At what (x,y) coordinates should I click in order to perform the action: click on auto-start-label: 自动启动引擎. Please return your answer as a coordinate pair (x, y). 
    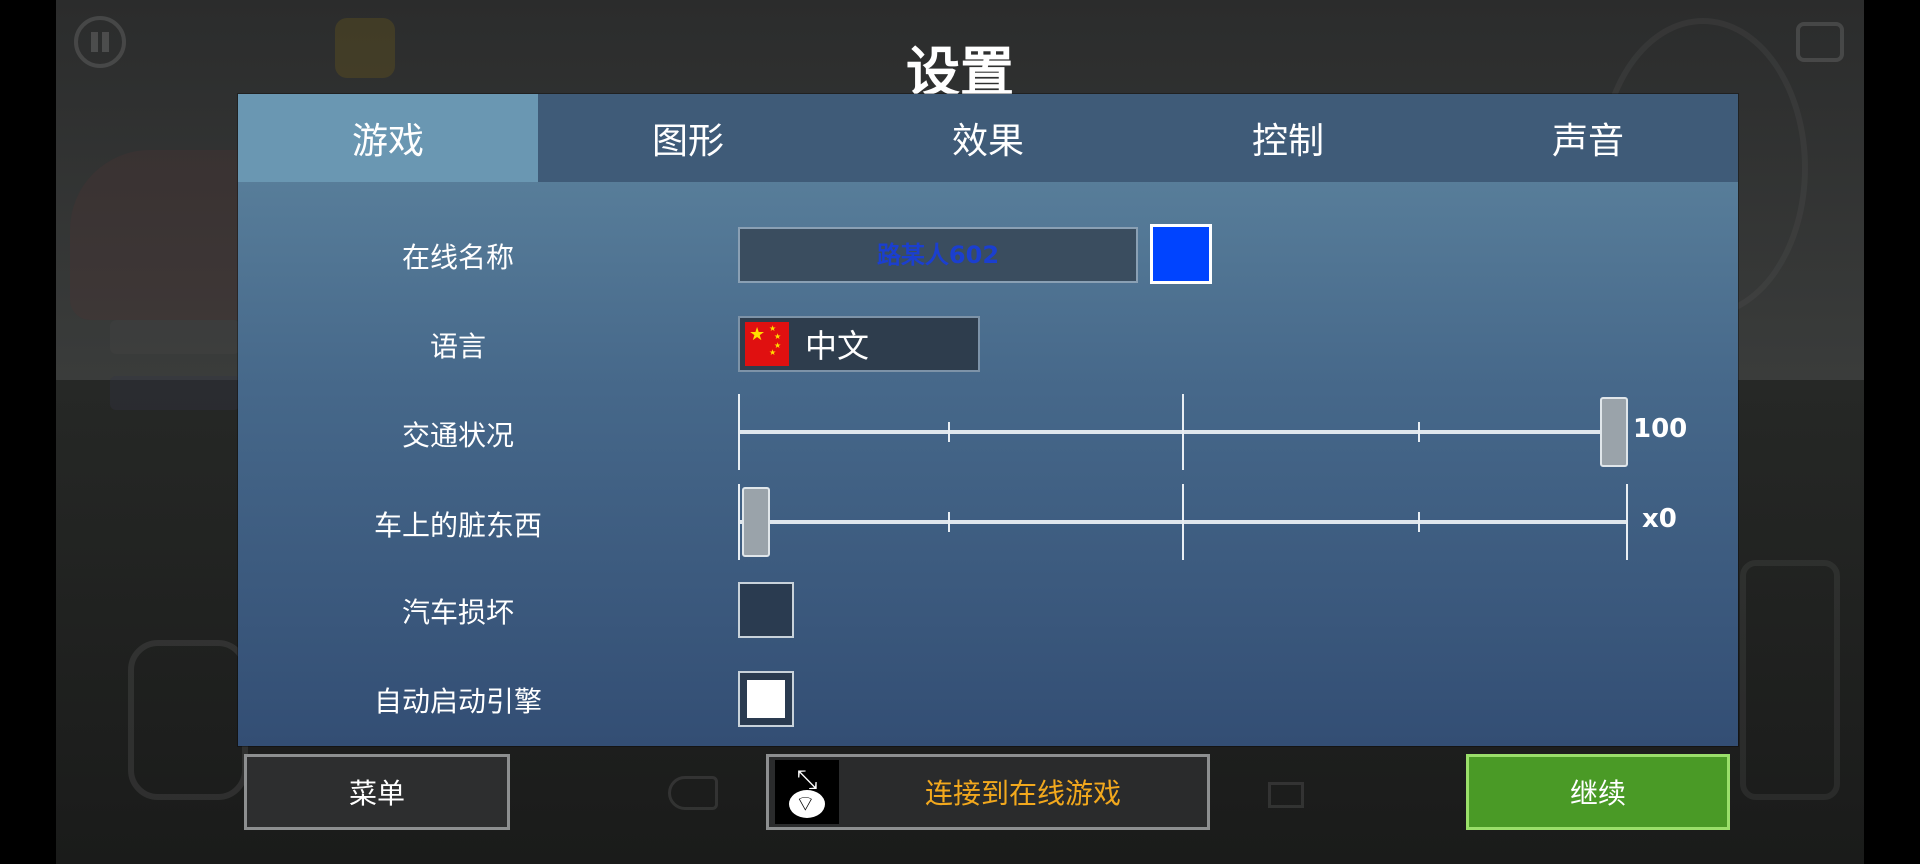
    Looking at the image, I should click on (457, 701).